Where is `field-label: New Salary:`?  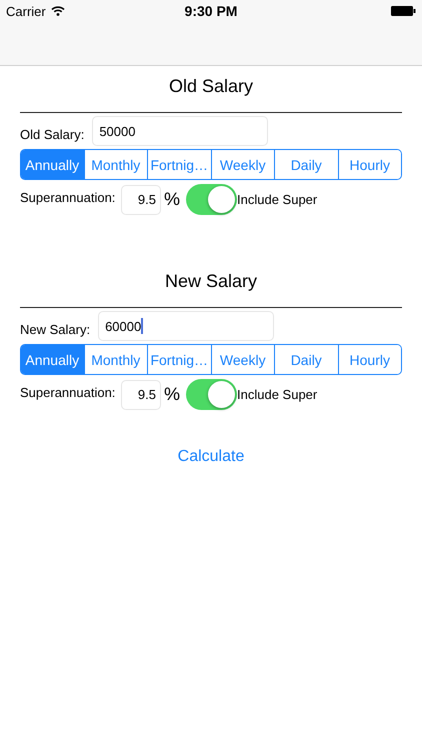
field-label: New Salary: is located at coordinates (55, 328).